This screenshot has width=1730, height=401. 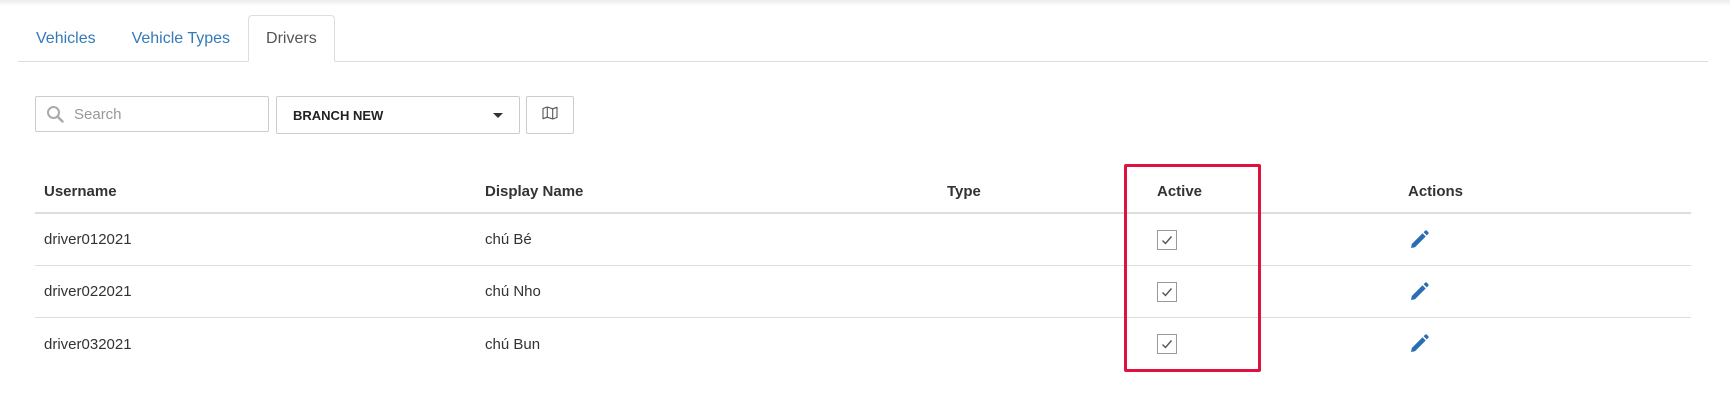 What do you see at coordinates (55, 114) in the screenshot?
I see `search-icon` at bounding box center [55, 114].